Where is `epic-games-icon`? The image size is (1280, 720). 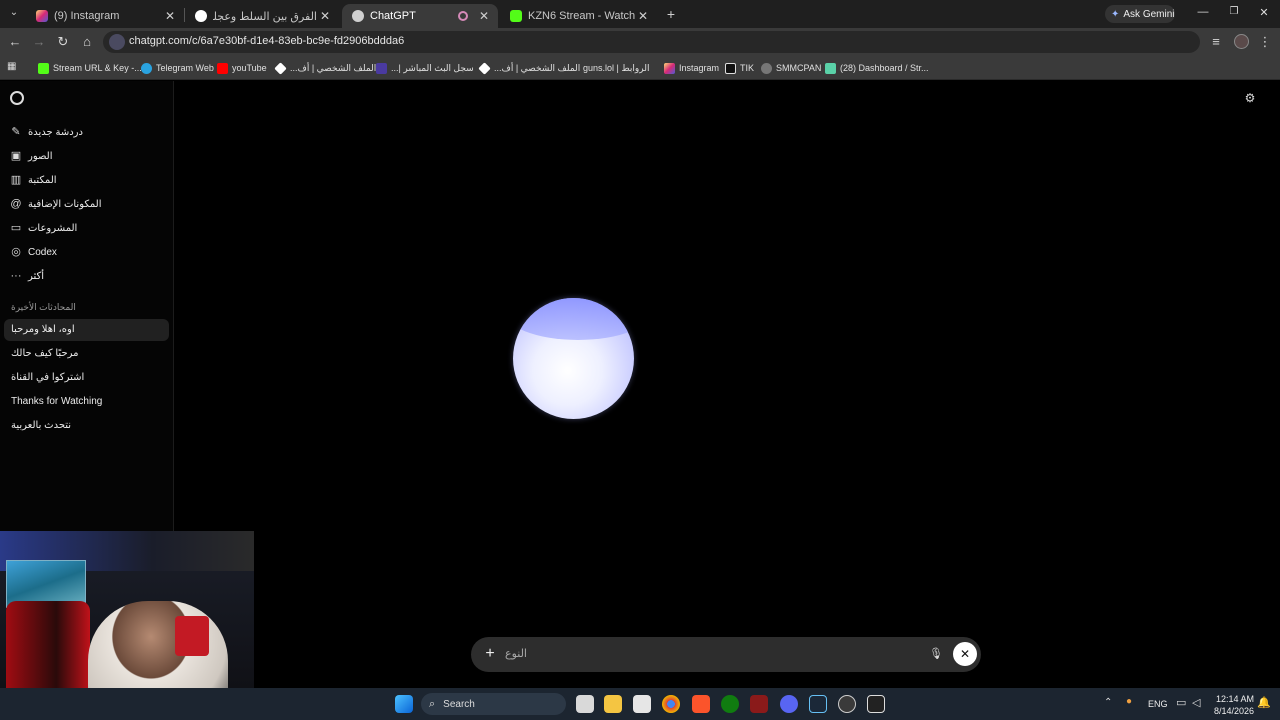 epic-games-icon is located at coordinates (876, 704).